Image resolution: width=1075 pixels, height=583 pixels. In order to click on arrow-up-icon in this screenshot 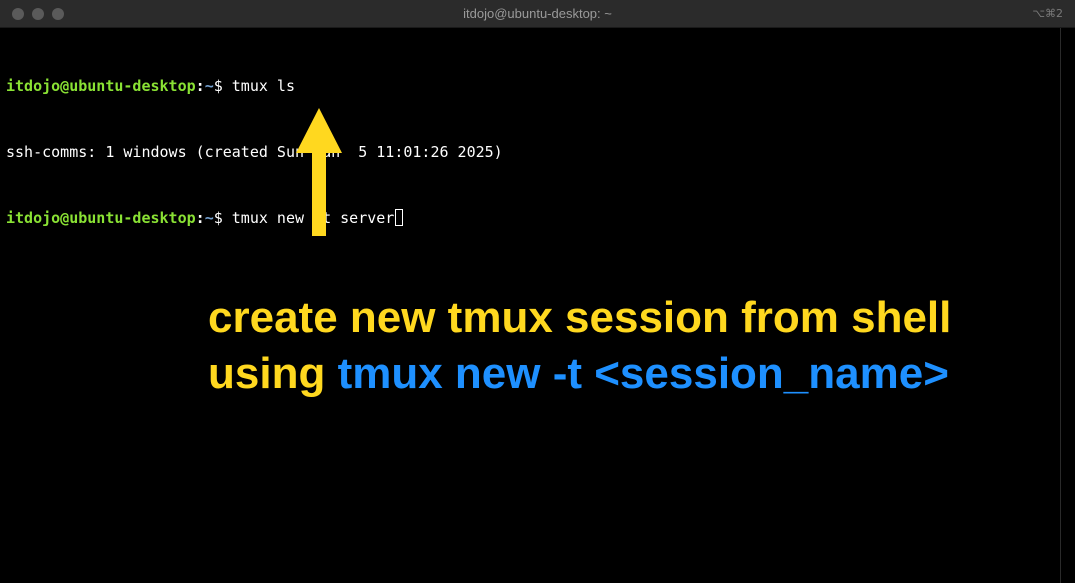, I will do `click(319, 172)`.